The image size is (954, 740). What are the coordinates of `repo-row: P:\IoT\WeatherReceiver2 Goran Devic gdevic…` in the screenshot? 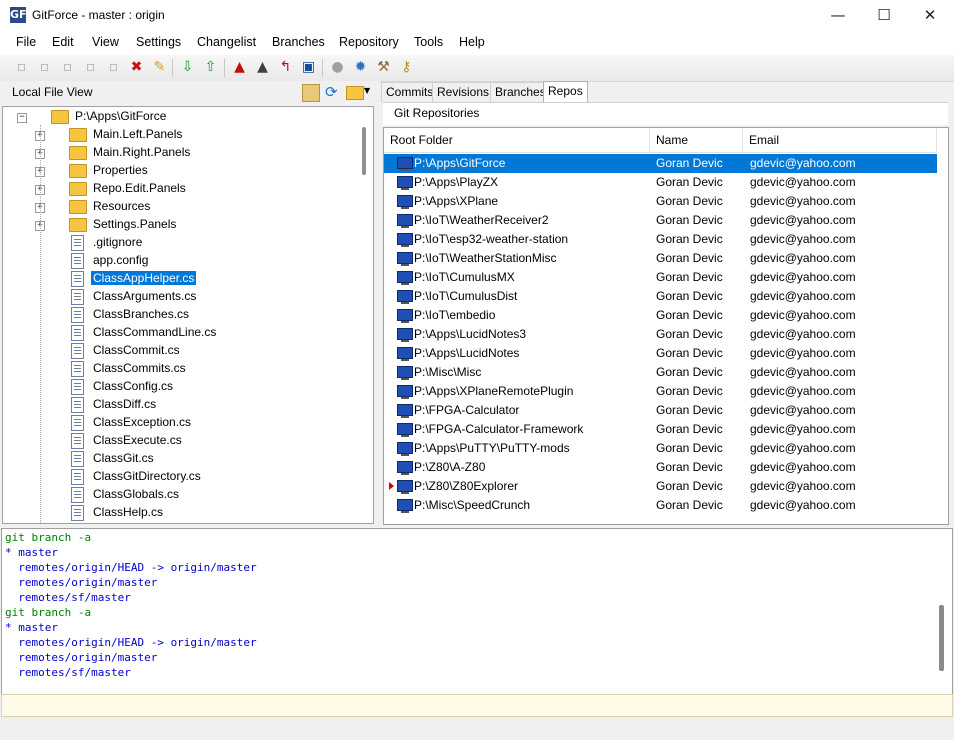 It's located at (660, 220).